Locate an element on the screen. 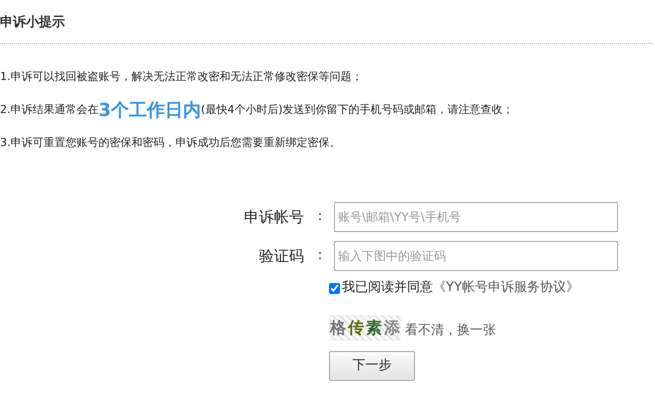 The height and width of the screenshot is (411, 655). refresh-captcha-link: 看不清，换一张 is located at coordinates (450, 330).